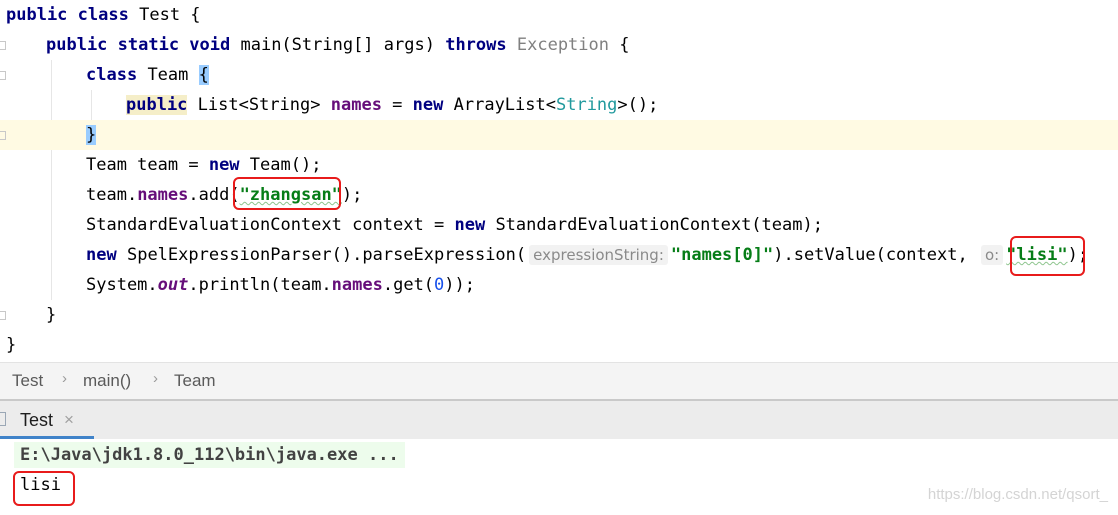 This screenshot has height=515, width=1118. I want to click on string-literal-zhangsan: "zhangsan", so click(290, 195).